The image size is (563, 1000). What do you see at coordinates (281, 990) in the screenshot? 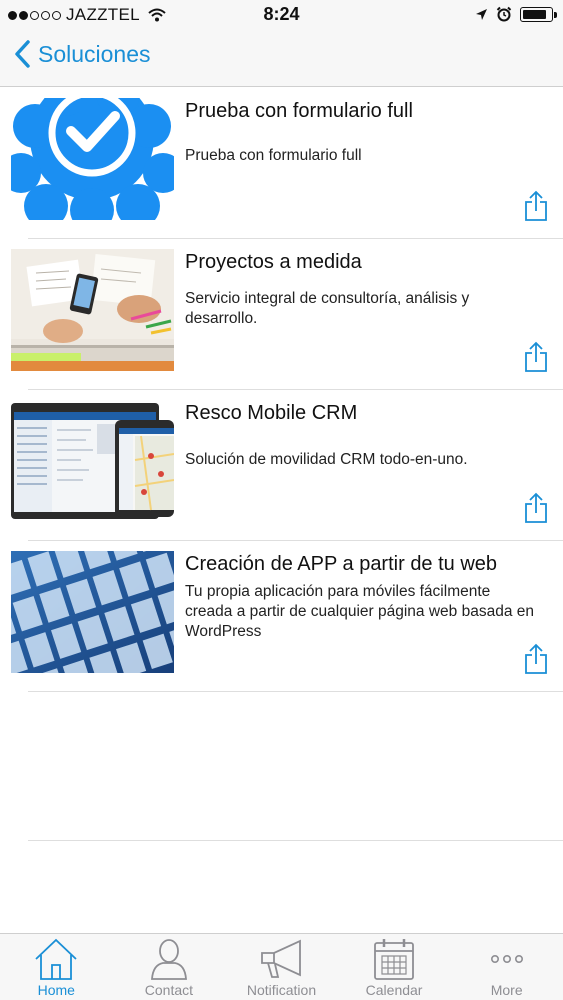
I see `tab-label: Notification` at bounding box center [281, 990].